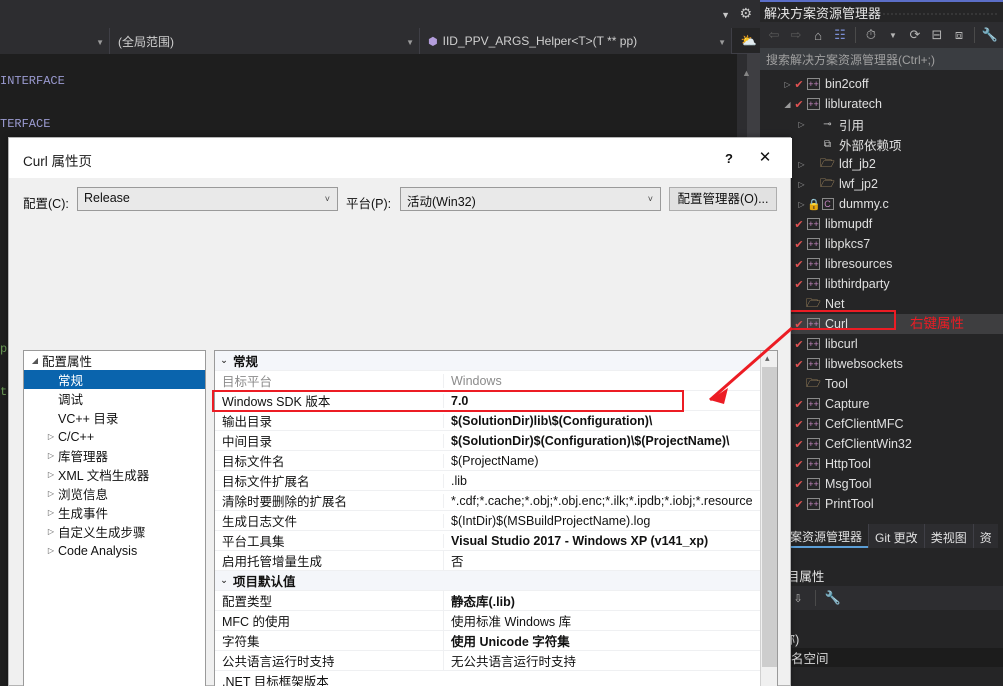 The height and width of the screenshot is (686, 1003). Describe the element at coordinates (881, 124) in the screenshot. I see `solution-tree-node: ▷ ⊸ 引用` at that location.